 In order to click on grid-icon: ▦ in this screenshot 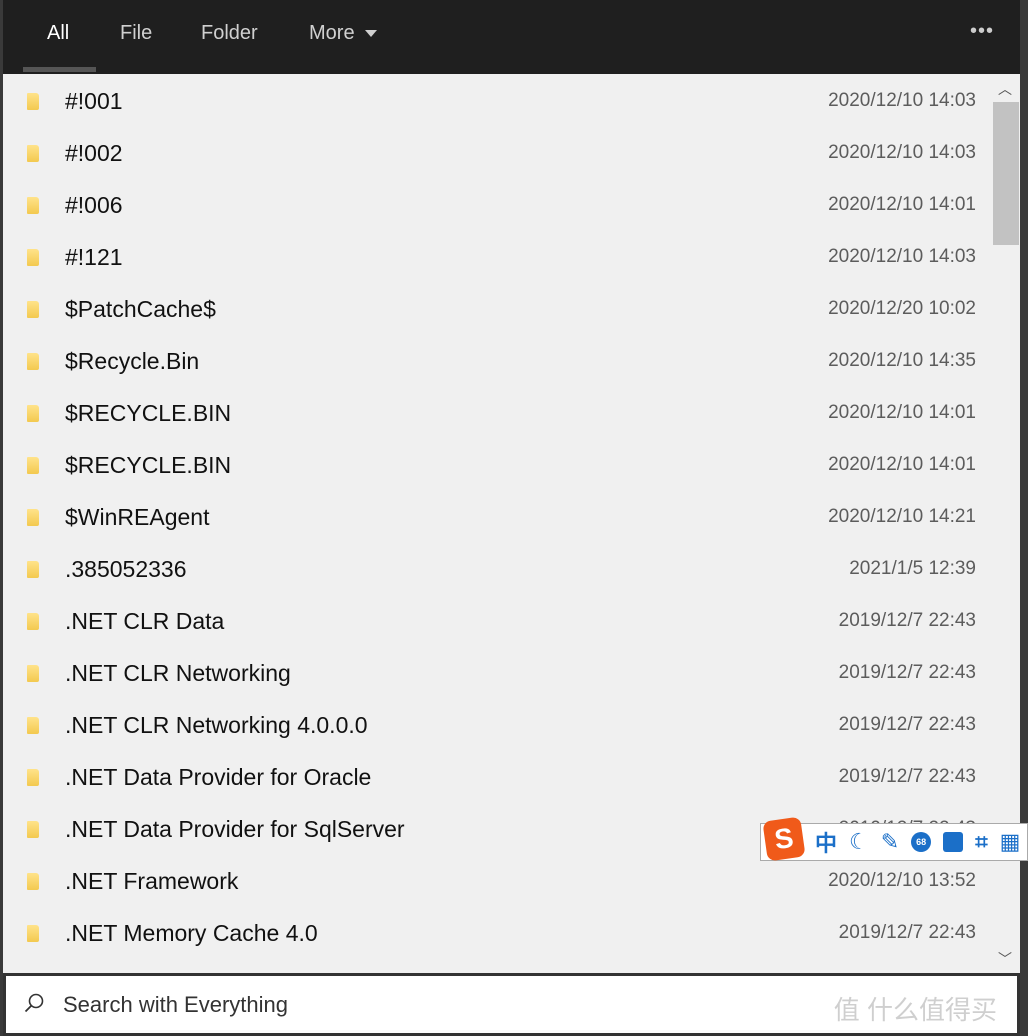, I will do `click(1010, 842)`.